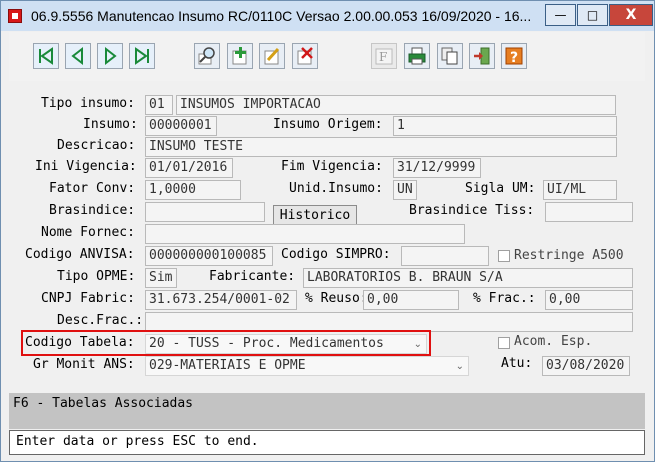  I want to click on next-record-icon, so click(111, 56).